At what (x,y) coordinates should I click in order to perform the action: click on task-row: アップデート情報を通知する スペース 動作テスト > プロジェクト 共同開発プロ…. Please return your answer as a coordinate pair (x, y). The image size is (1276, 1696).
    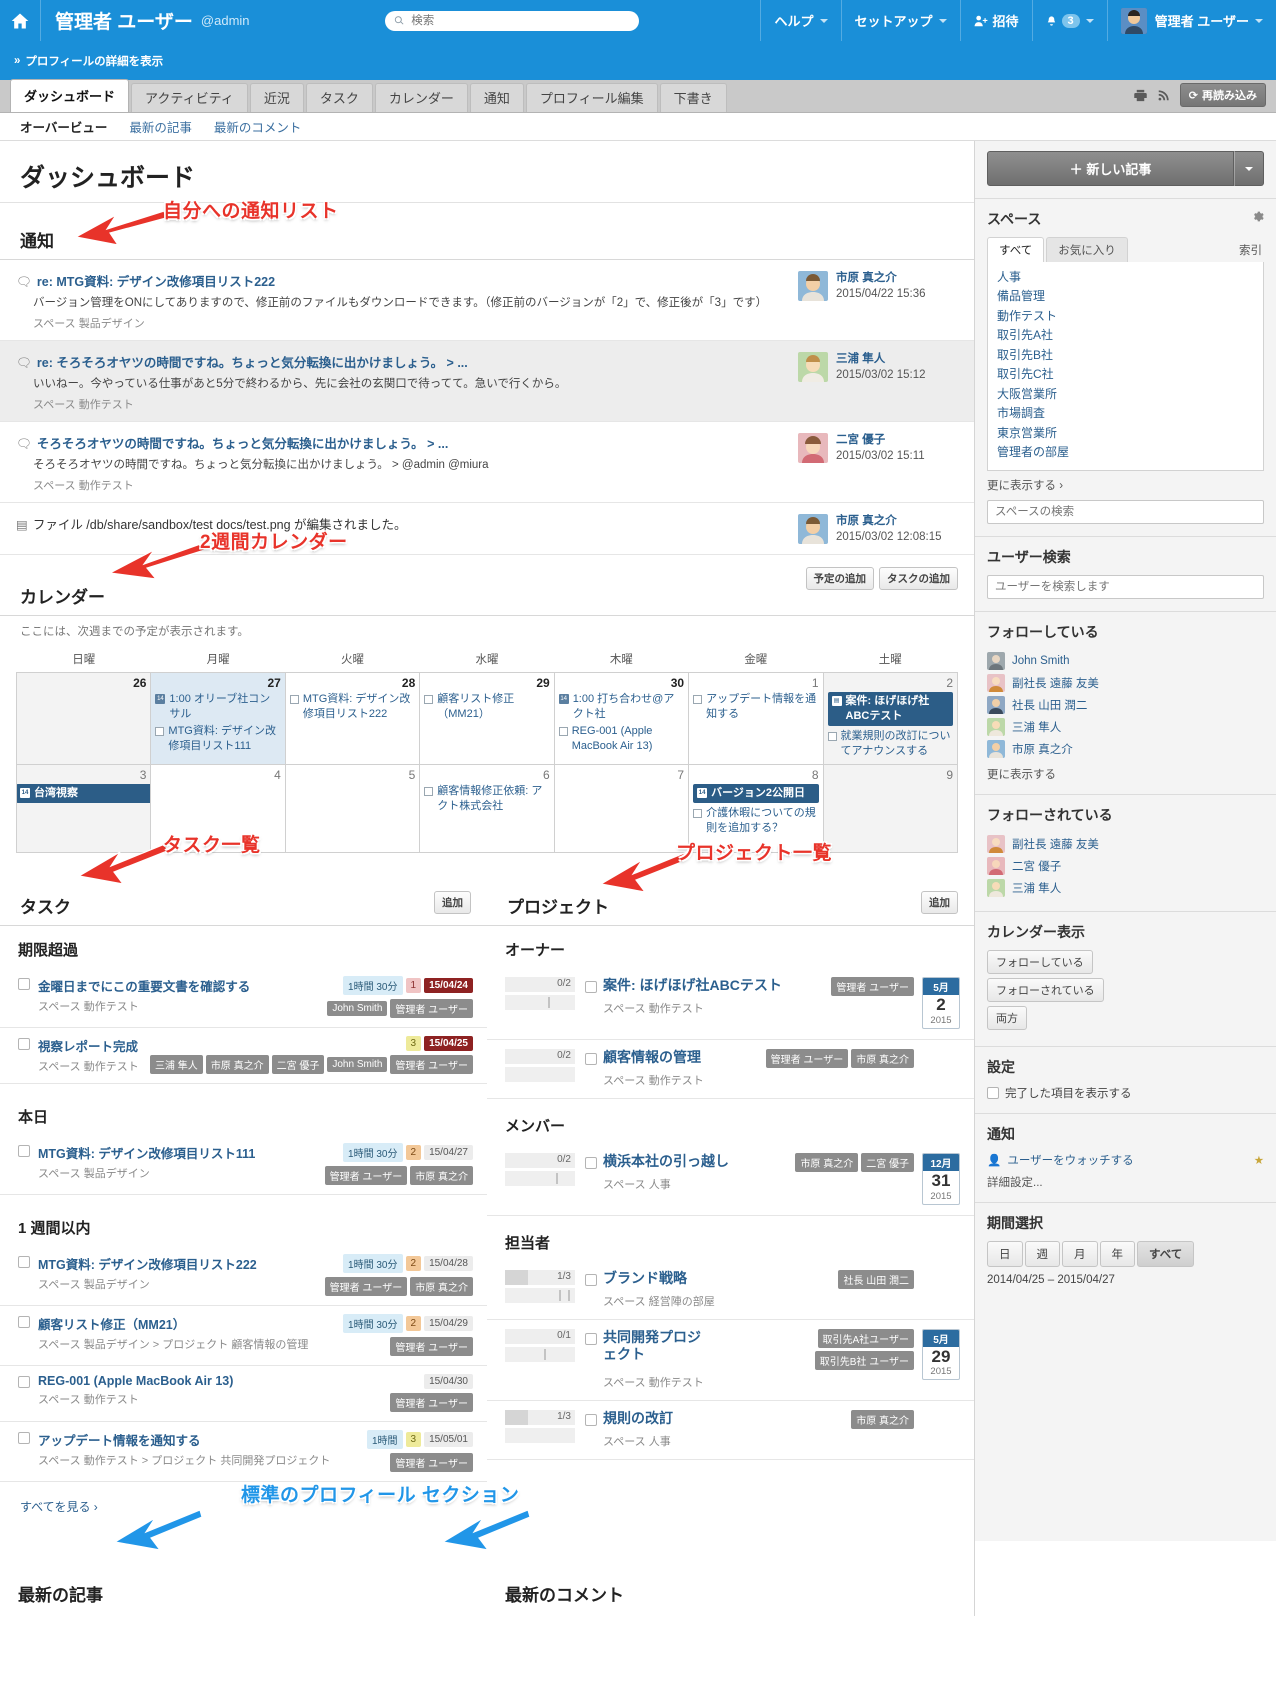
    Looking at the image, I should click on (243, 1452).